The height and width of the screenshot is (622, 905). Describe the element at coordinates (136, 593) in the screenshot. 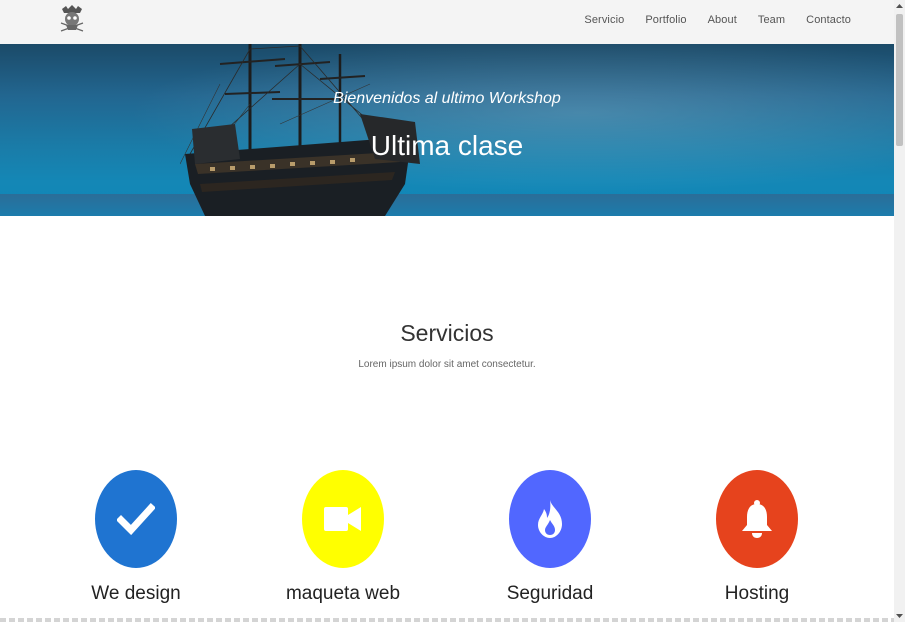

I see `service-title: We design` at that location.